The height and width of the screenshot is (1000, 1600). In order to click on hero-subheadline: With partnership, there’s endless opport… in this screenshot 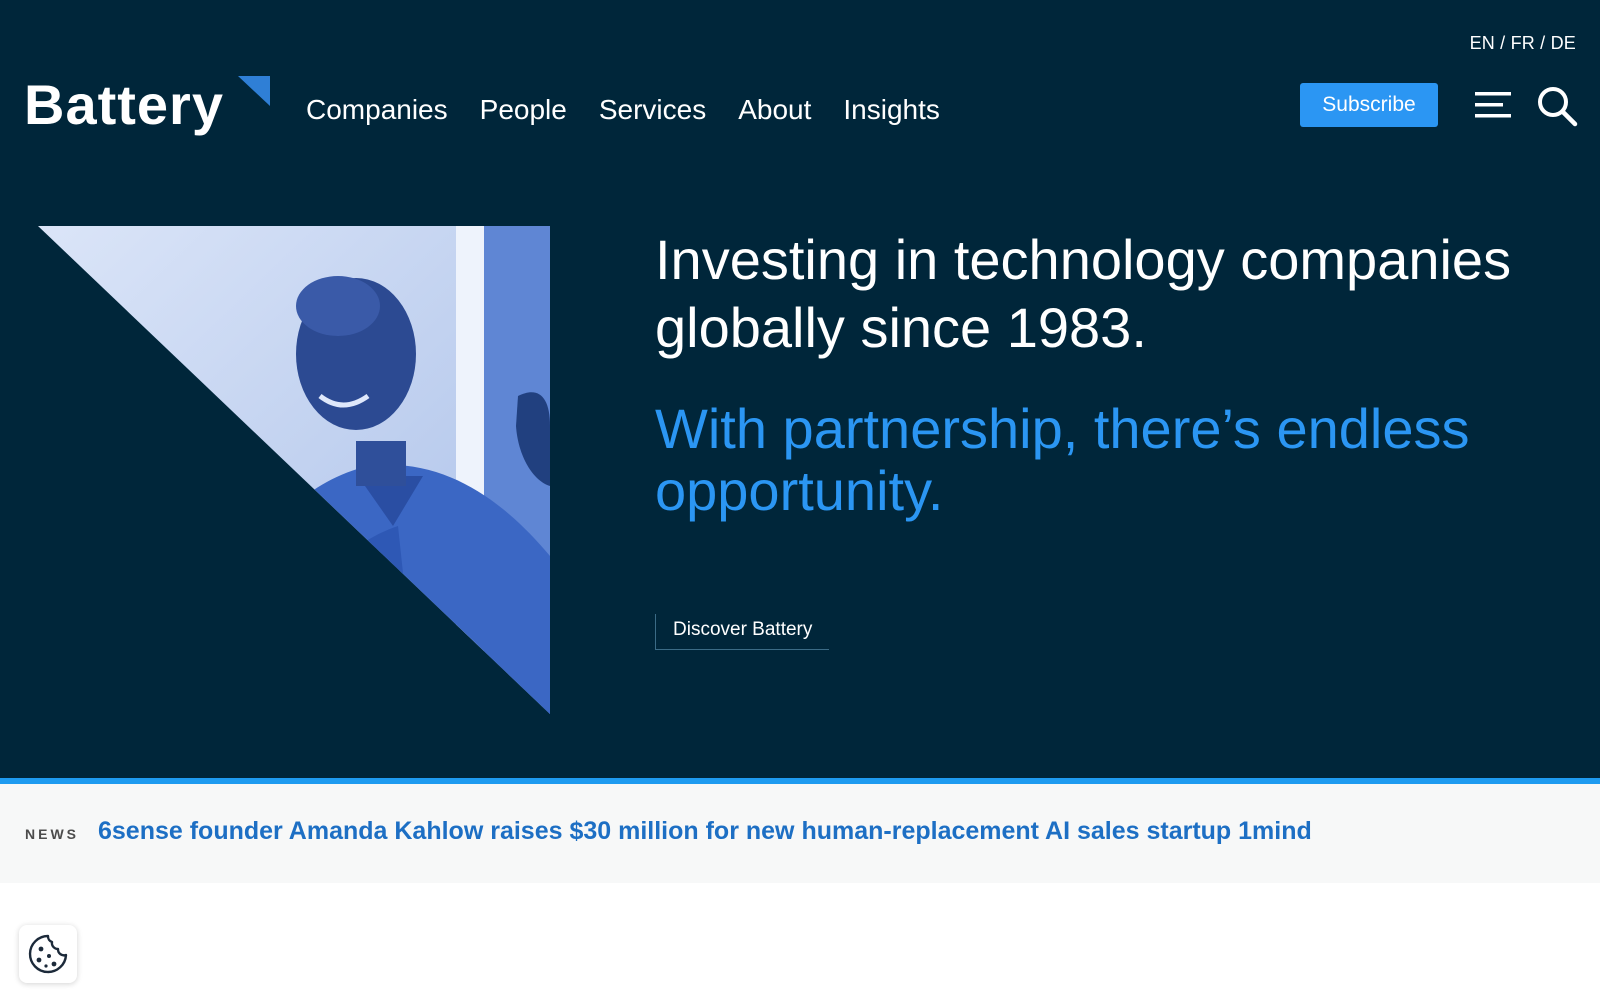, I will do `click(1062, 459)`.